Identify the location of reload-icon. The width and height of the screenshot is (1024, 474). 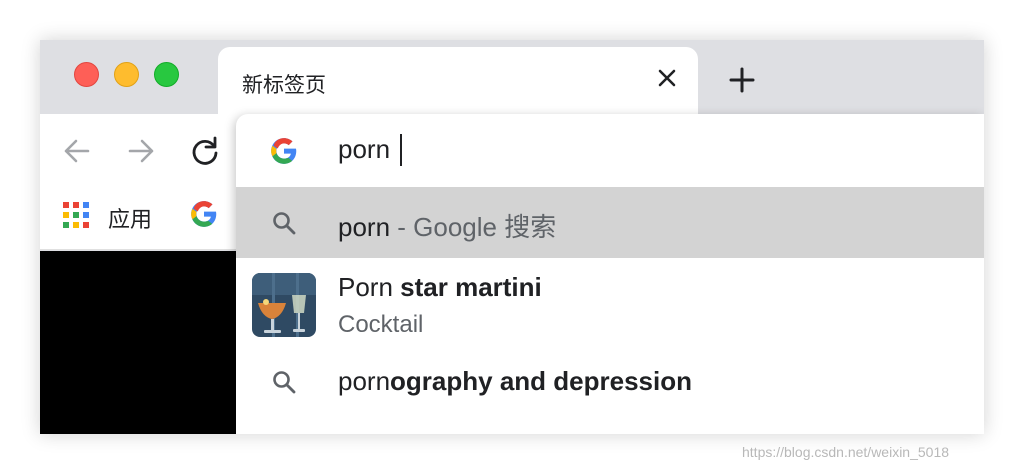
(205, 151).